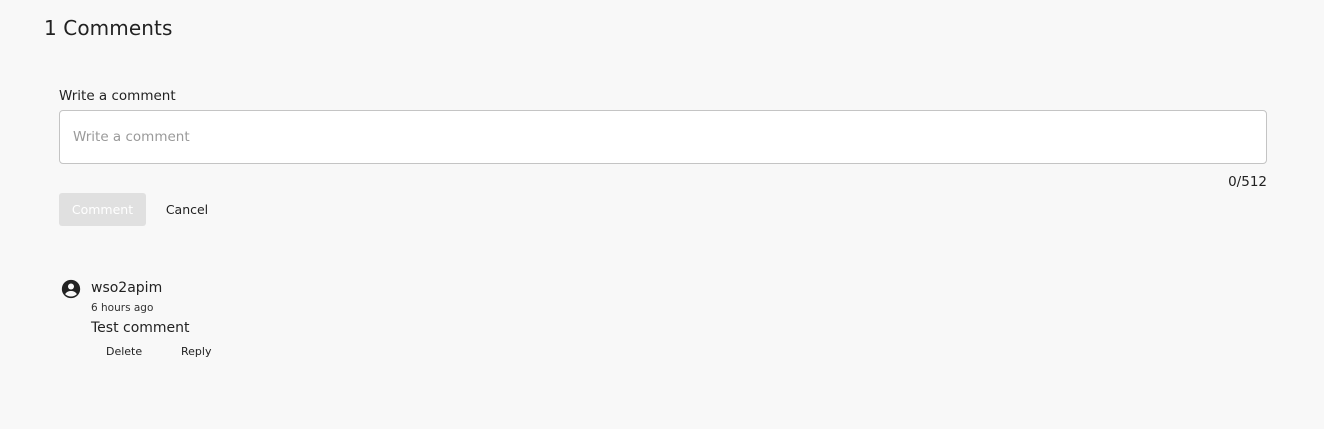  What do you see at coordinates (1247, 182) in the screenshot?
I see `character-counter: 0/512` at bounding box center [1247, 182].